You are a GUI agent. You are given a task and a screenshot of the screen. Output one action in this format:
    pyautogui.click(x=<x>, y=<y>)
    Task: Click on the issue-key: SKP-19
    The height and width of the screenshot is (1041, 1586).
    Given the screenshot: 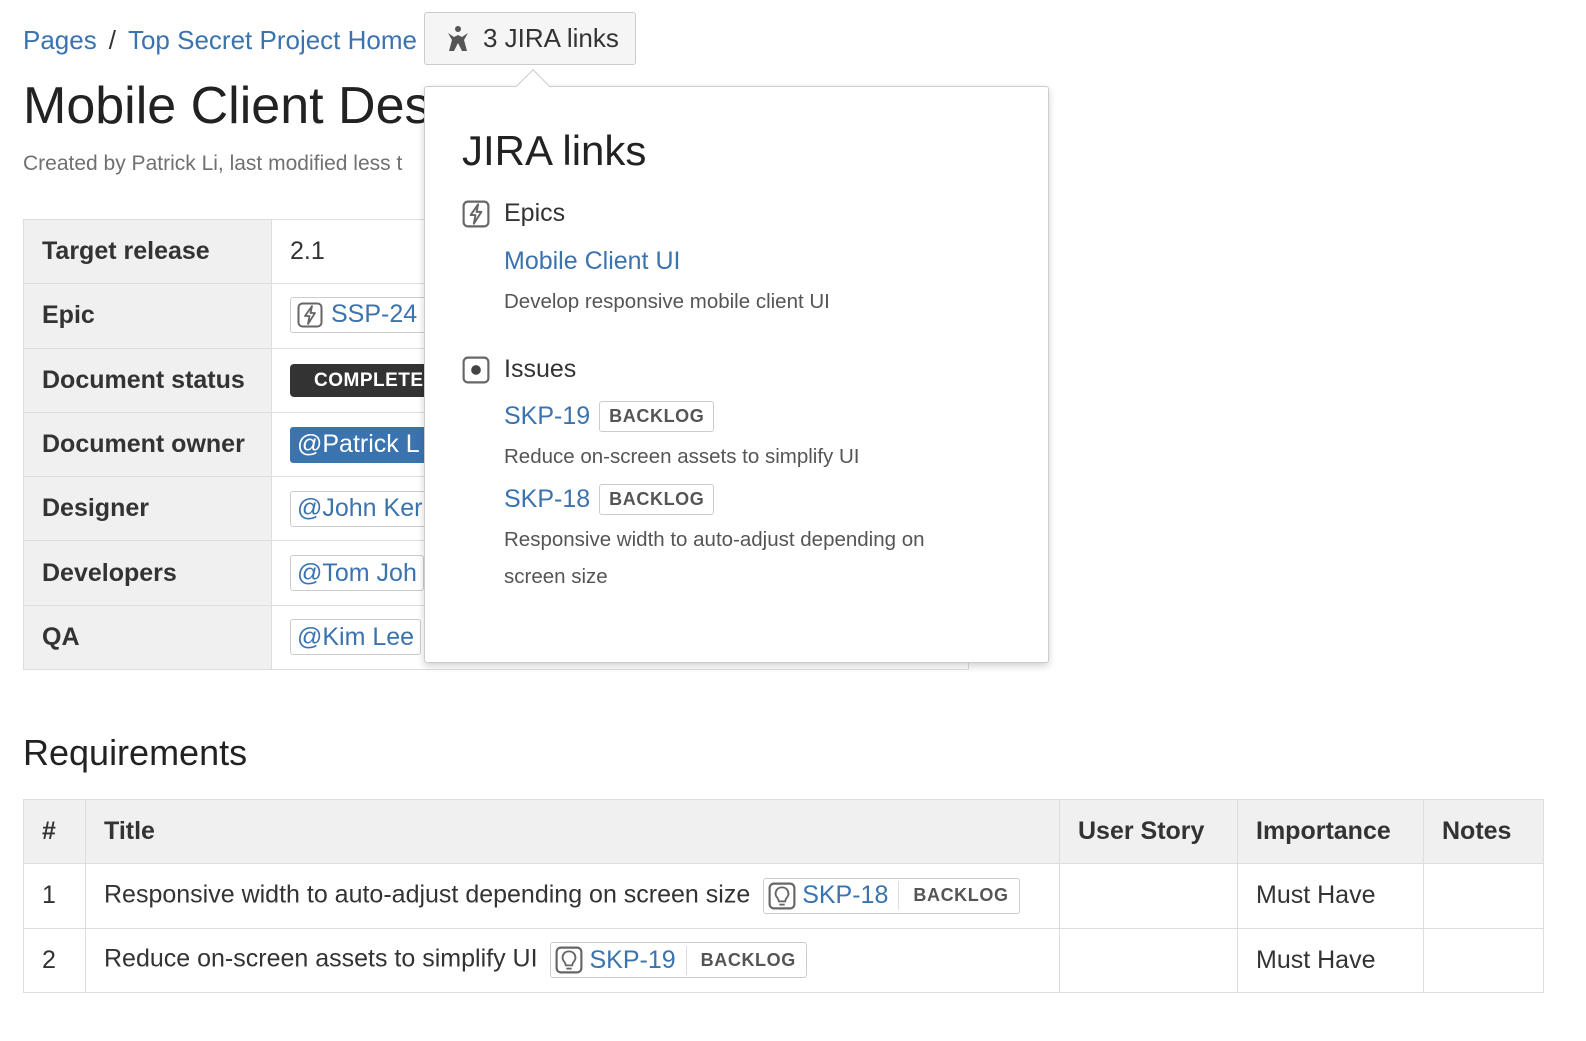 What is the action you would take?
    pyautogui.click(x=632, y=959)
    